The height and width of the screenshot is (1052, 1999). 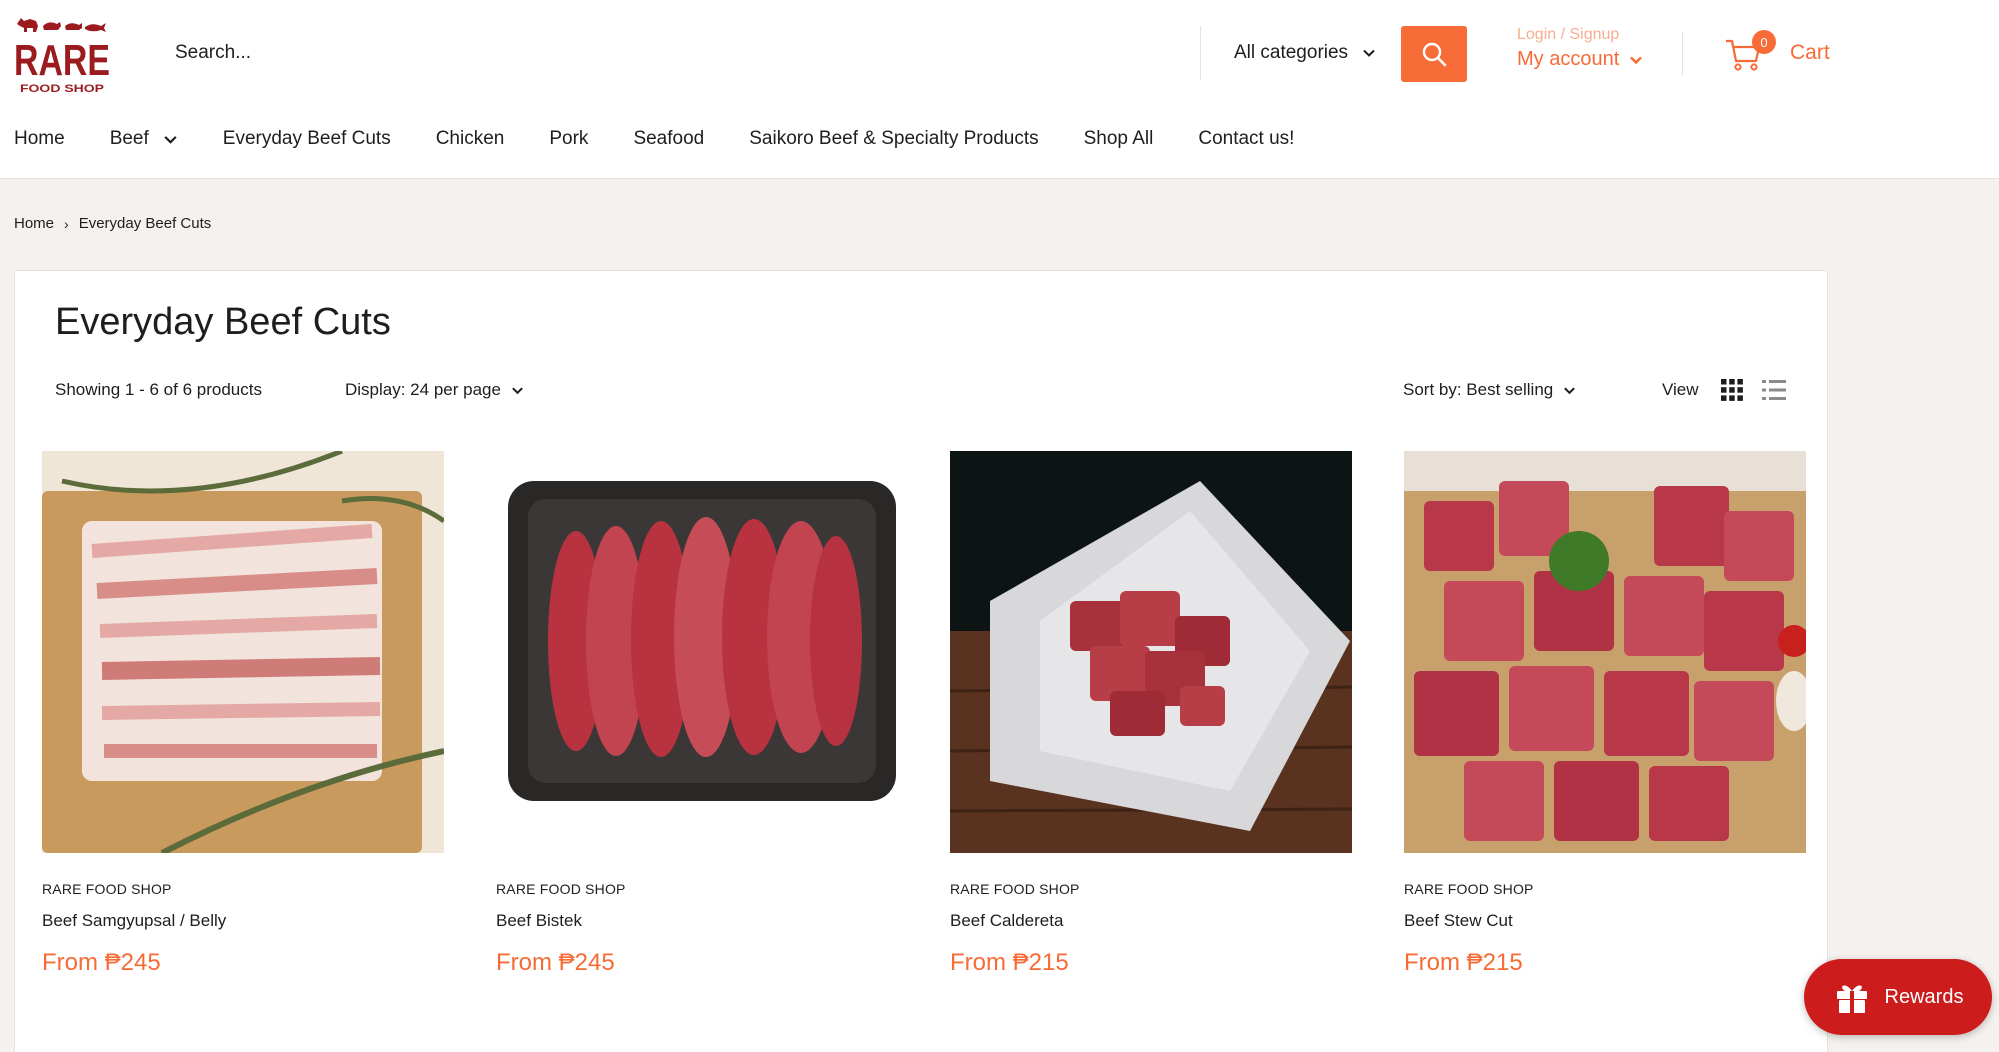 What do you see at coordinates (1682, 54) in the screenshot?
I see `account-divider` at bounding box center [1682, 54].